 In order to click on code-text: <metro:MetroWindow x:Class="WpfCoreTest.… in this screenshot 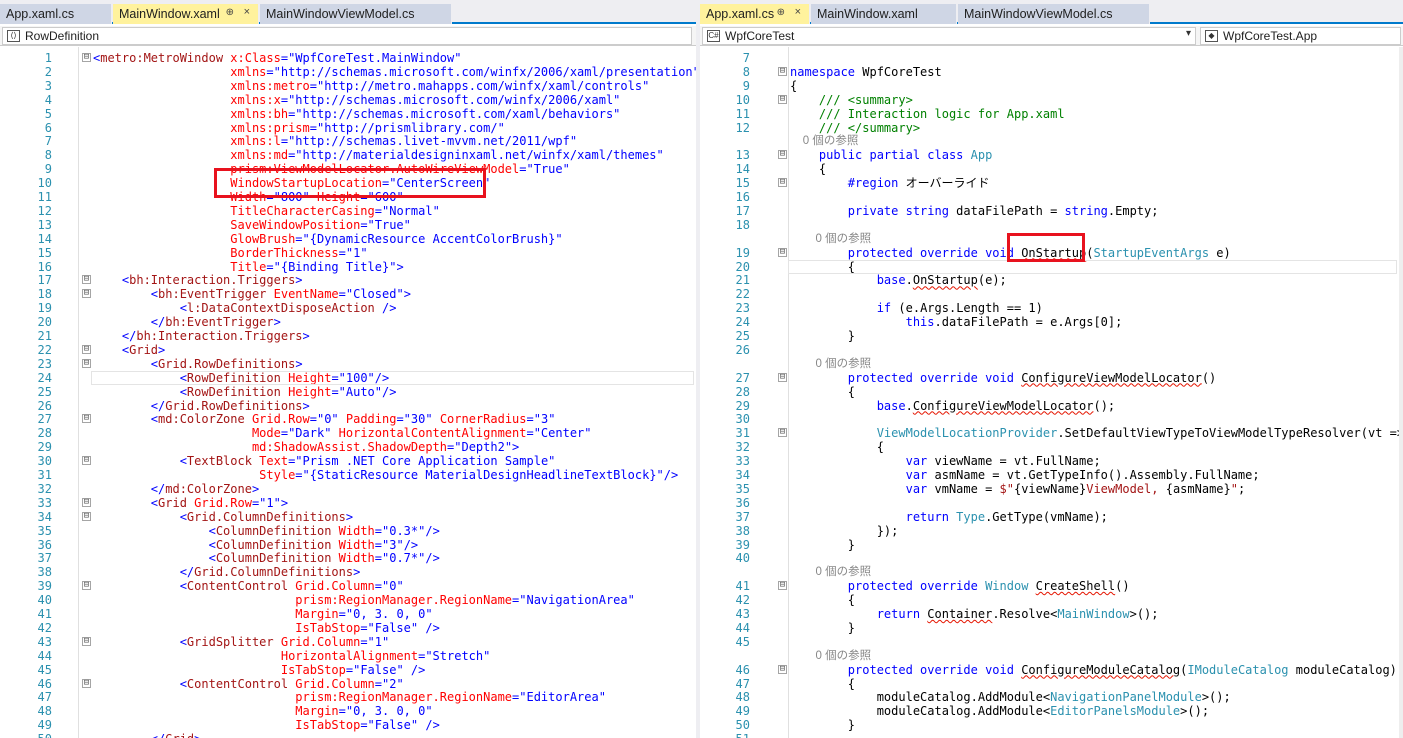, I will do `click(277, 58)`.